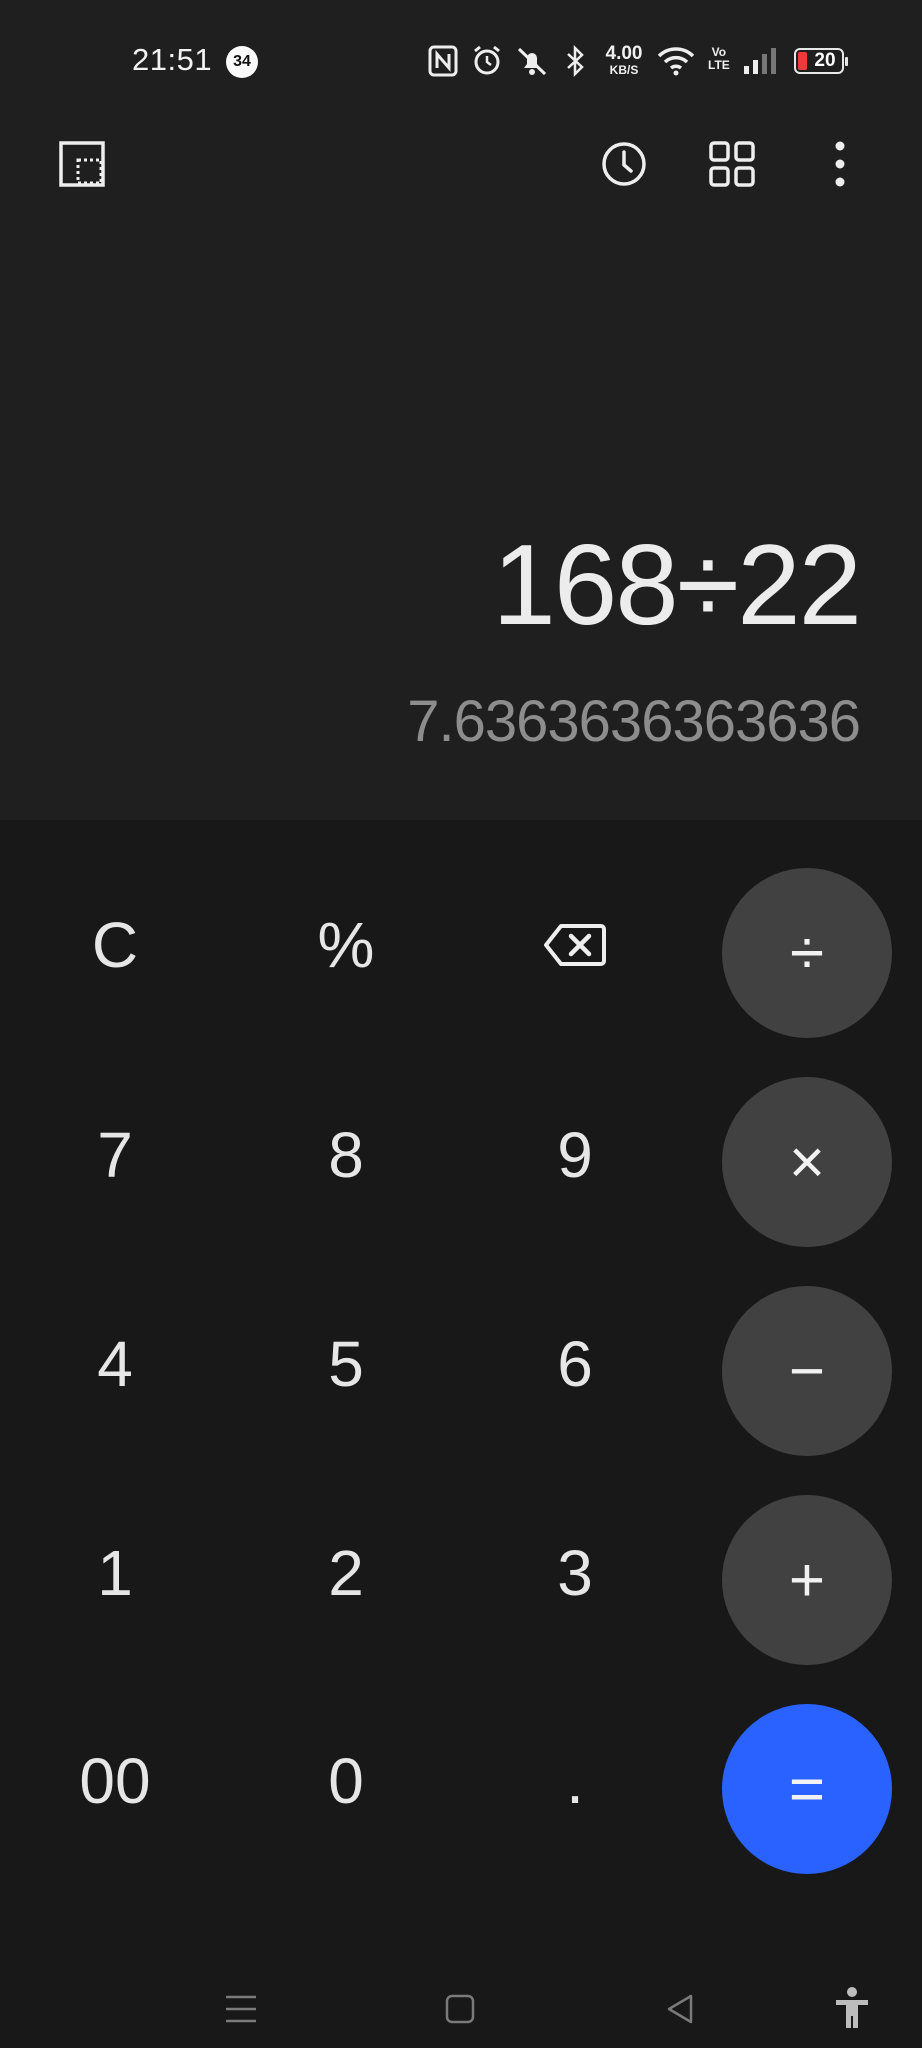  Describe the element at coordinates (825, 60) in the screenshot. I see `battery-level: 20` at that location.